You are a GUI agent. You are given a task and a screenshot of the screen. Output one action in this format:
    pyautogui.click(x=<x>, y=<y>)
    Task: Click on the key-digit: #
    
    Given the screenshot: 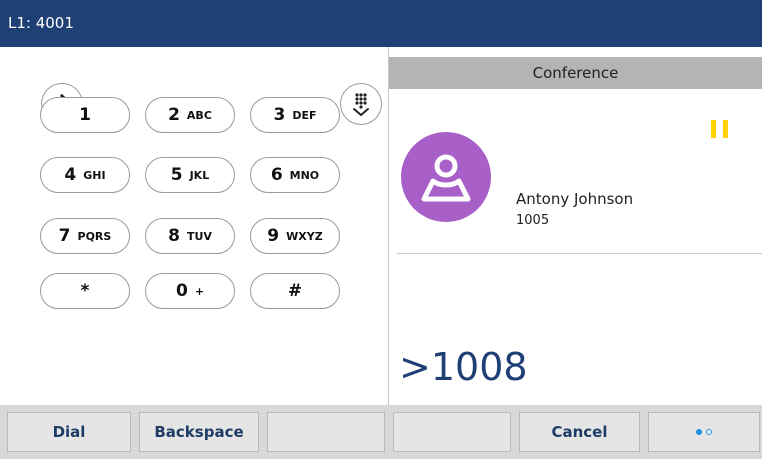 What is the action you would take?
    pyautogui.click(x=295, y=291)
    